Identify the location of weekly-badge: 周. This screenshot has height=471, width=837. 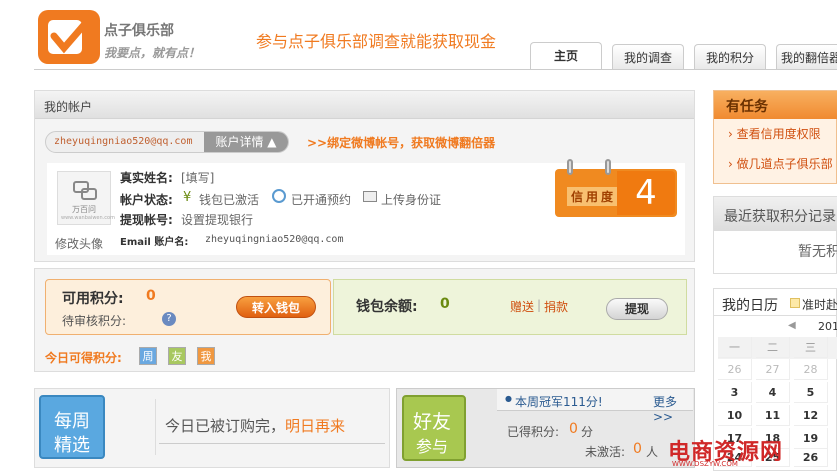
(148, 356).